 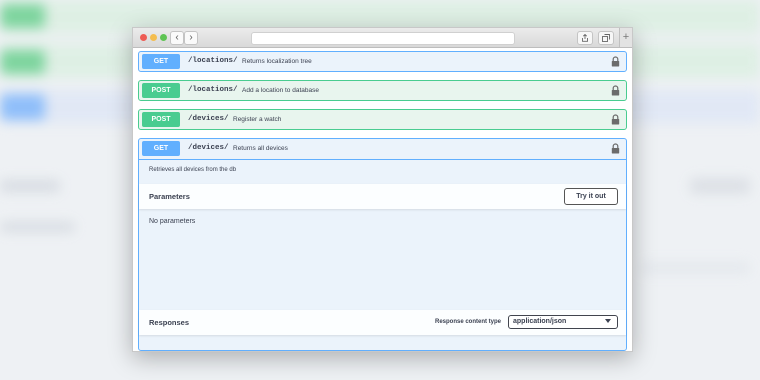 What do you see at coordinates (382, 119) in the screenshot?
I see `operation-post-devices: POST /devices/ Register a watch` at bounding box center [382, 119].